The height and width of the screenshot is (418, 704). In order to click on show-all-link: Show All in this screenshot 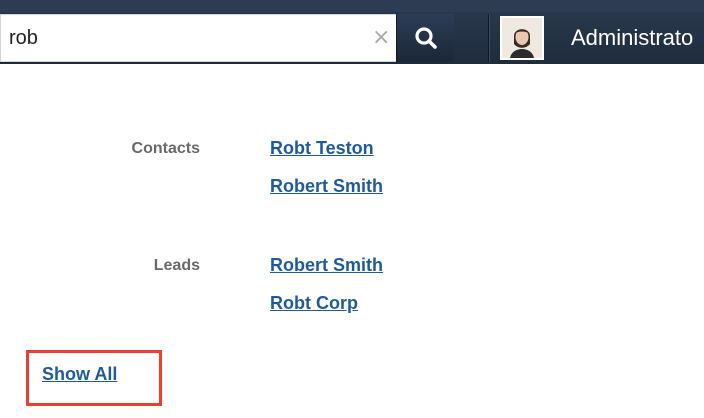, I will do `click(79, 374)`.